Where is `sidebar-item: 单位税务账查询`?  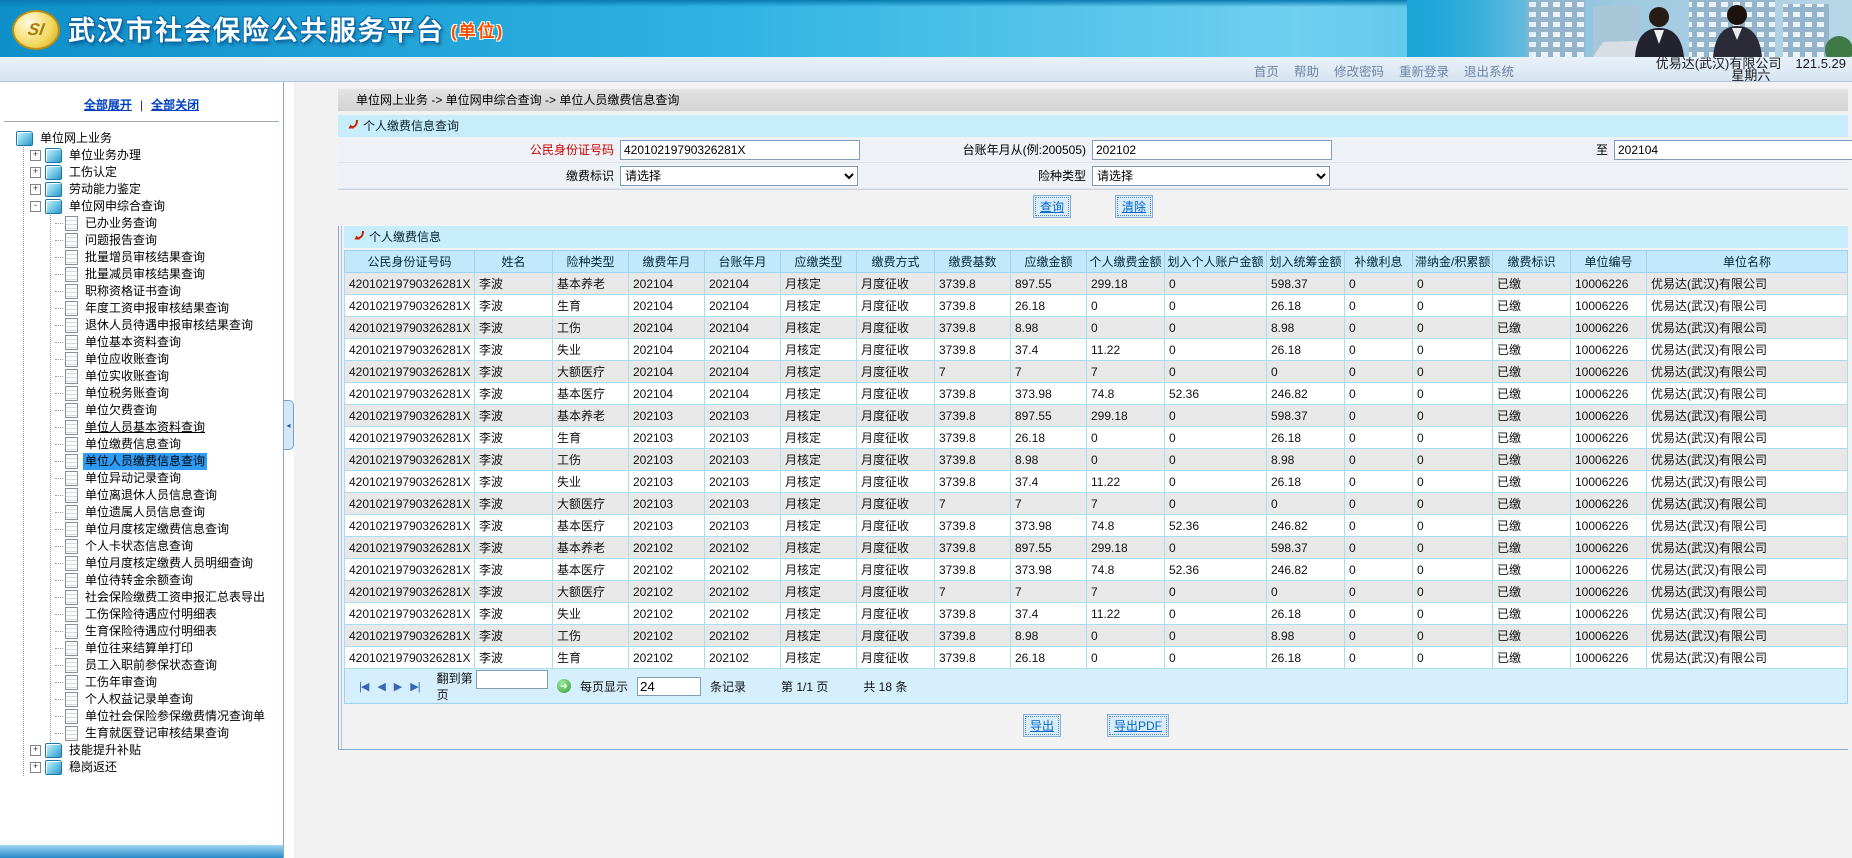
sidebar-item: 单位税务账查询 is located at coordinates (127, 393).